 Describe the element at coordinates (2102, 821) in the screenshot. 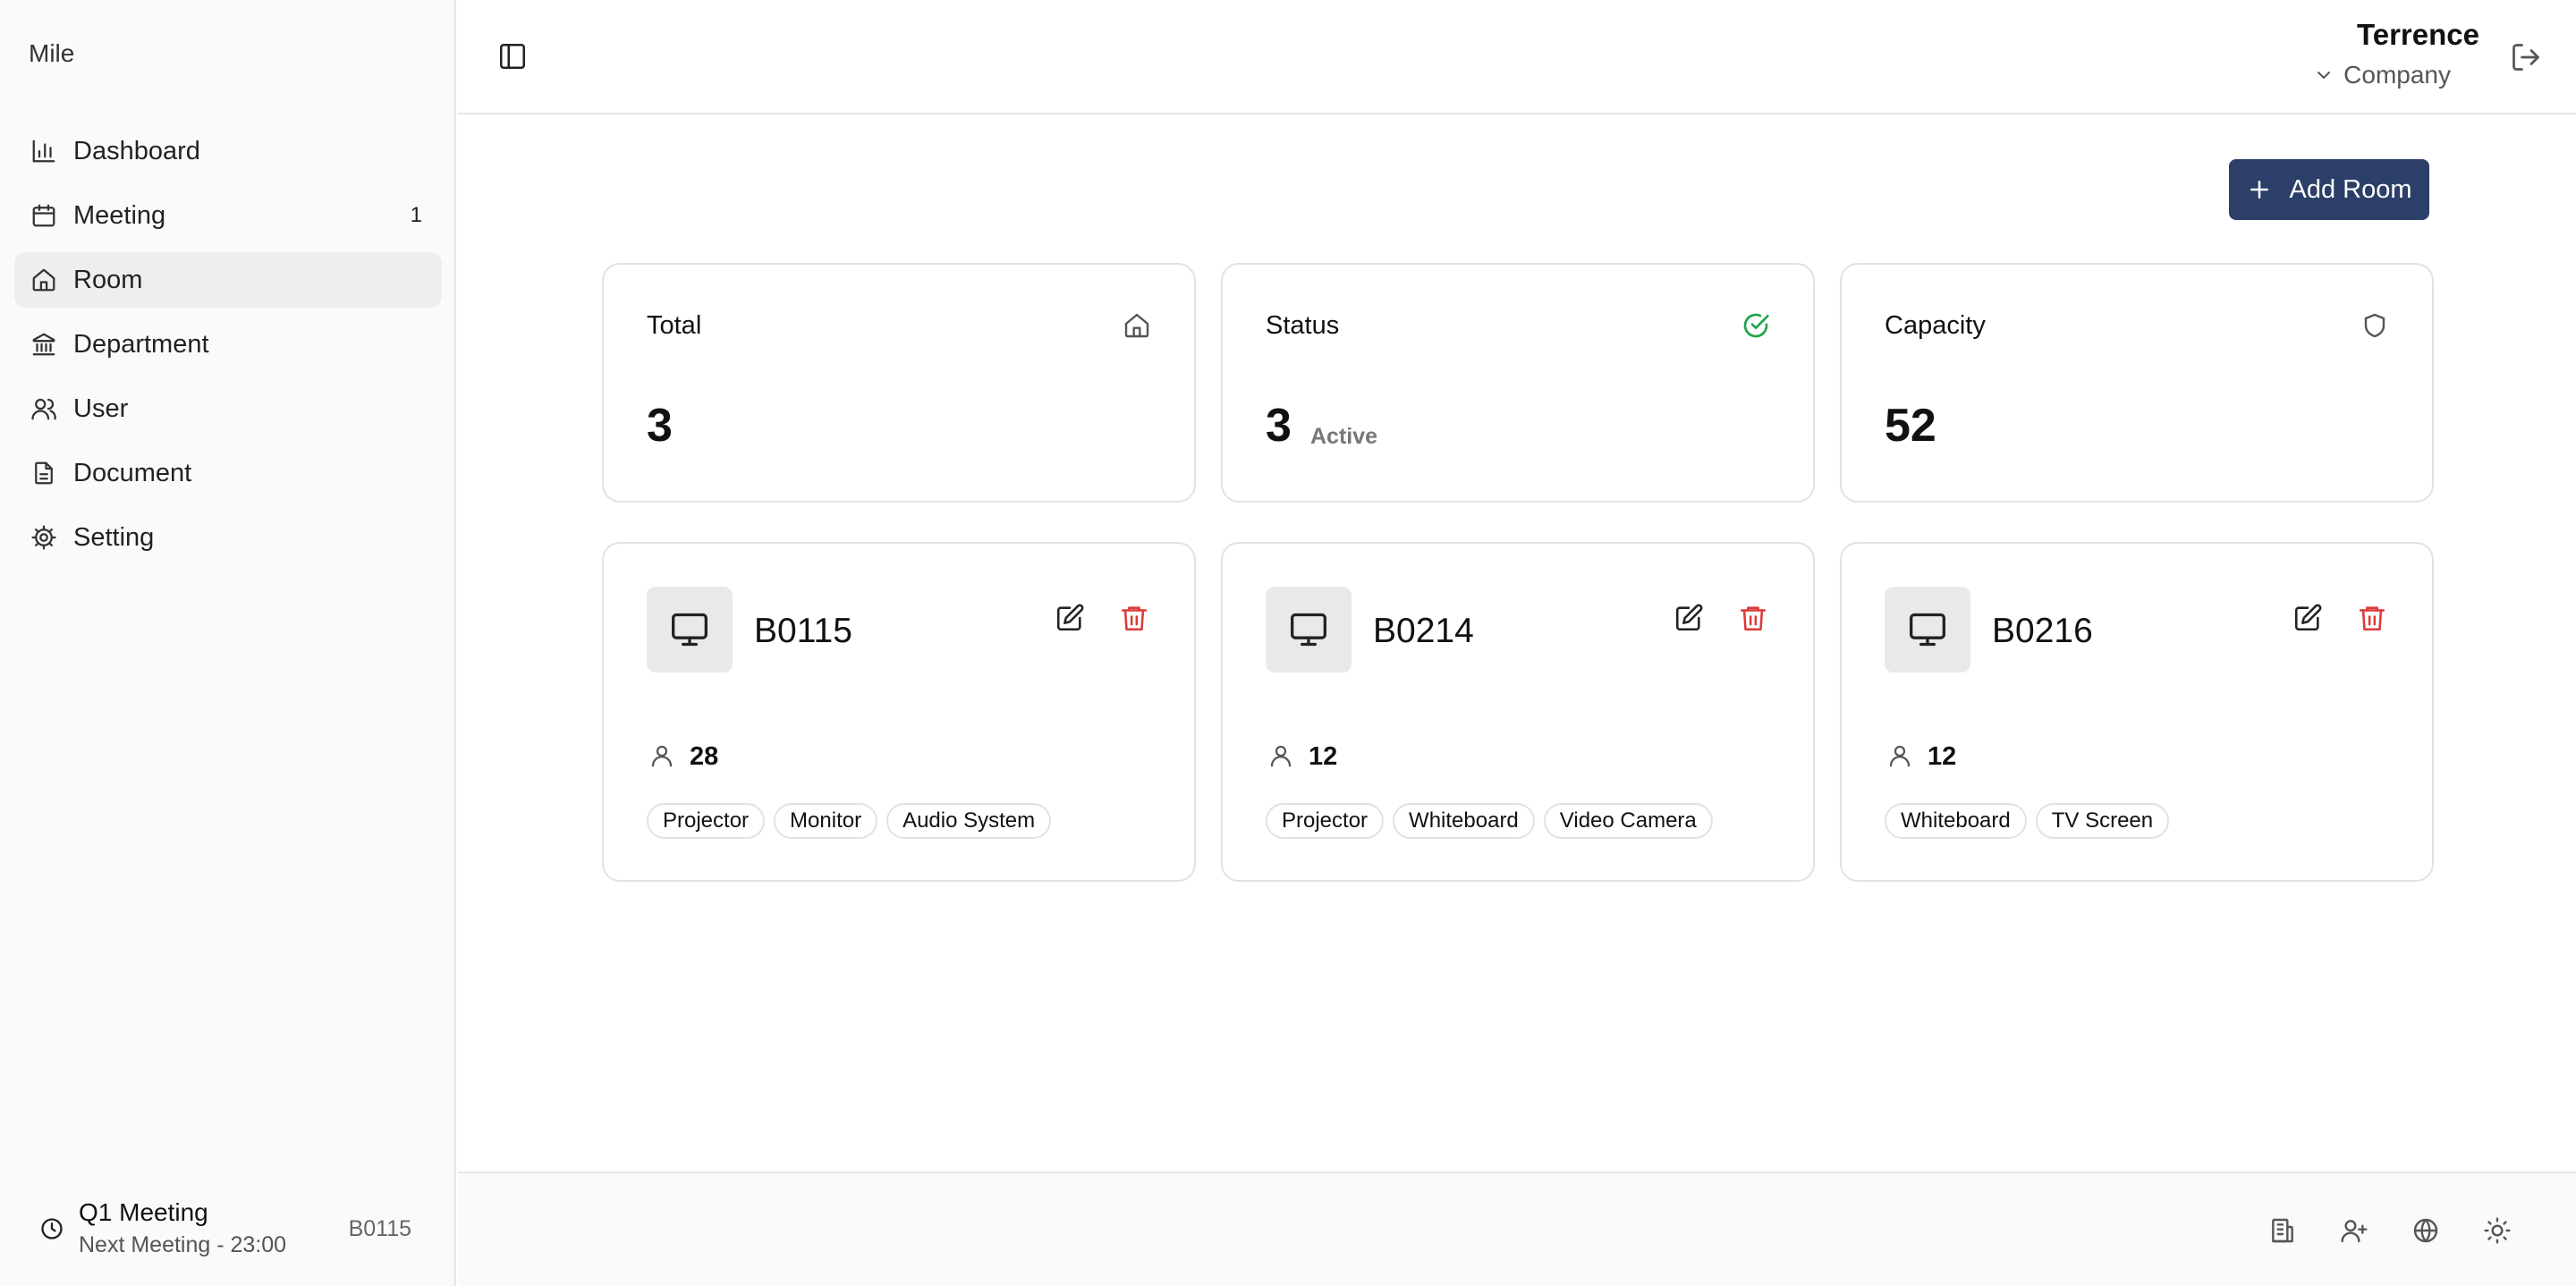

I see `equipment-tag: TV Screen` at that location.